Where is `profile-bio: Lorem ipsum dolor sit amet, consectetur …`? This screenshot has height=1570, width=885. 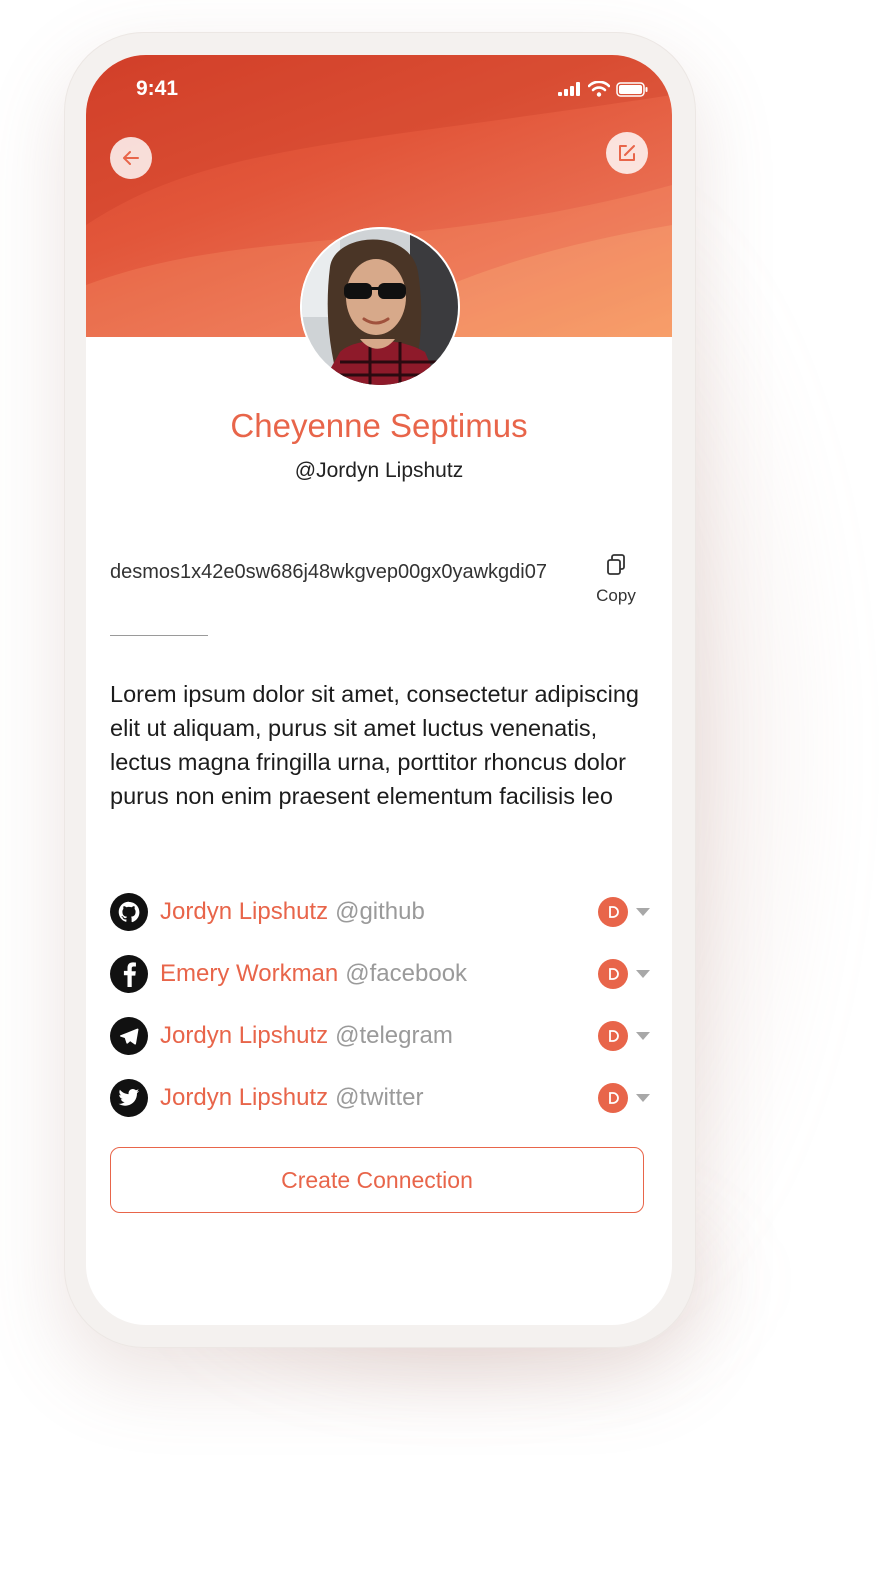
profile-bio: Lorem ipsum dolor sit amet, consectetur … is located at coordinates (374, 745).